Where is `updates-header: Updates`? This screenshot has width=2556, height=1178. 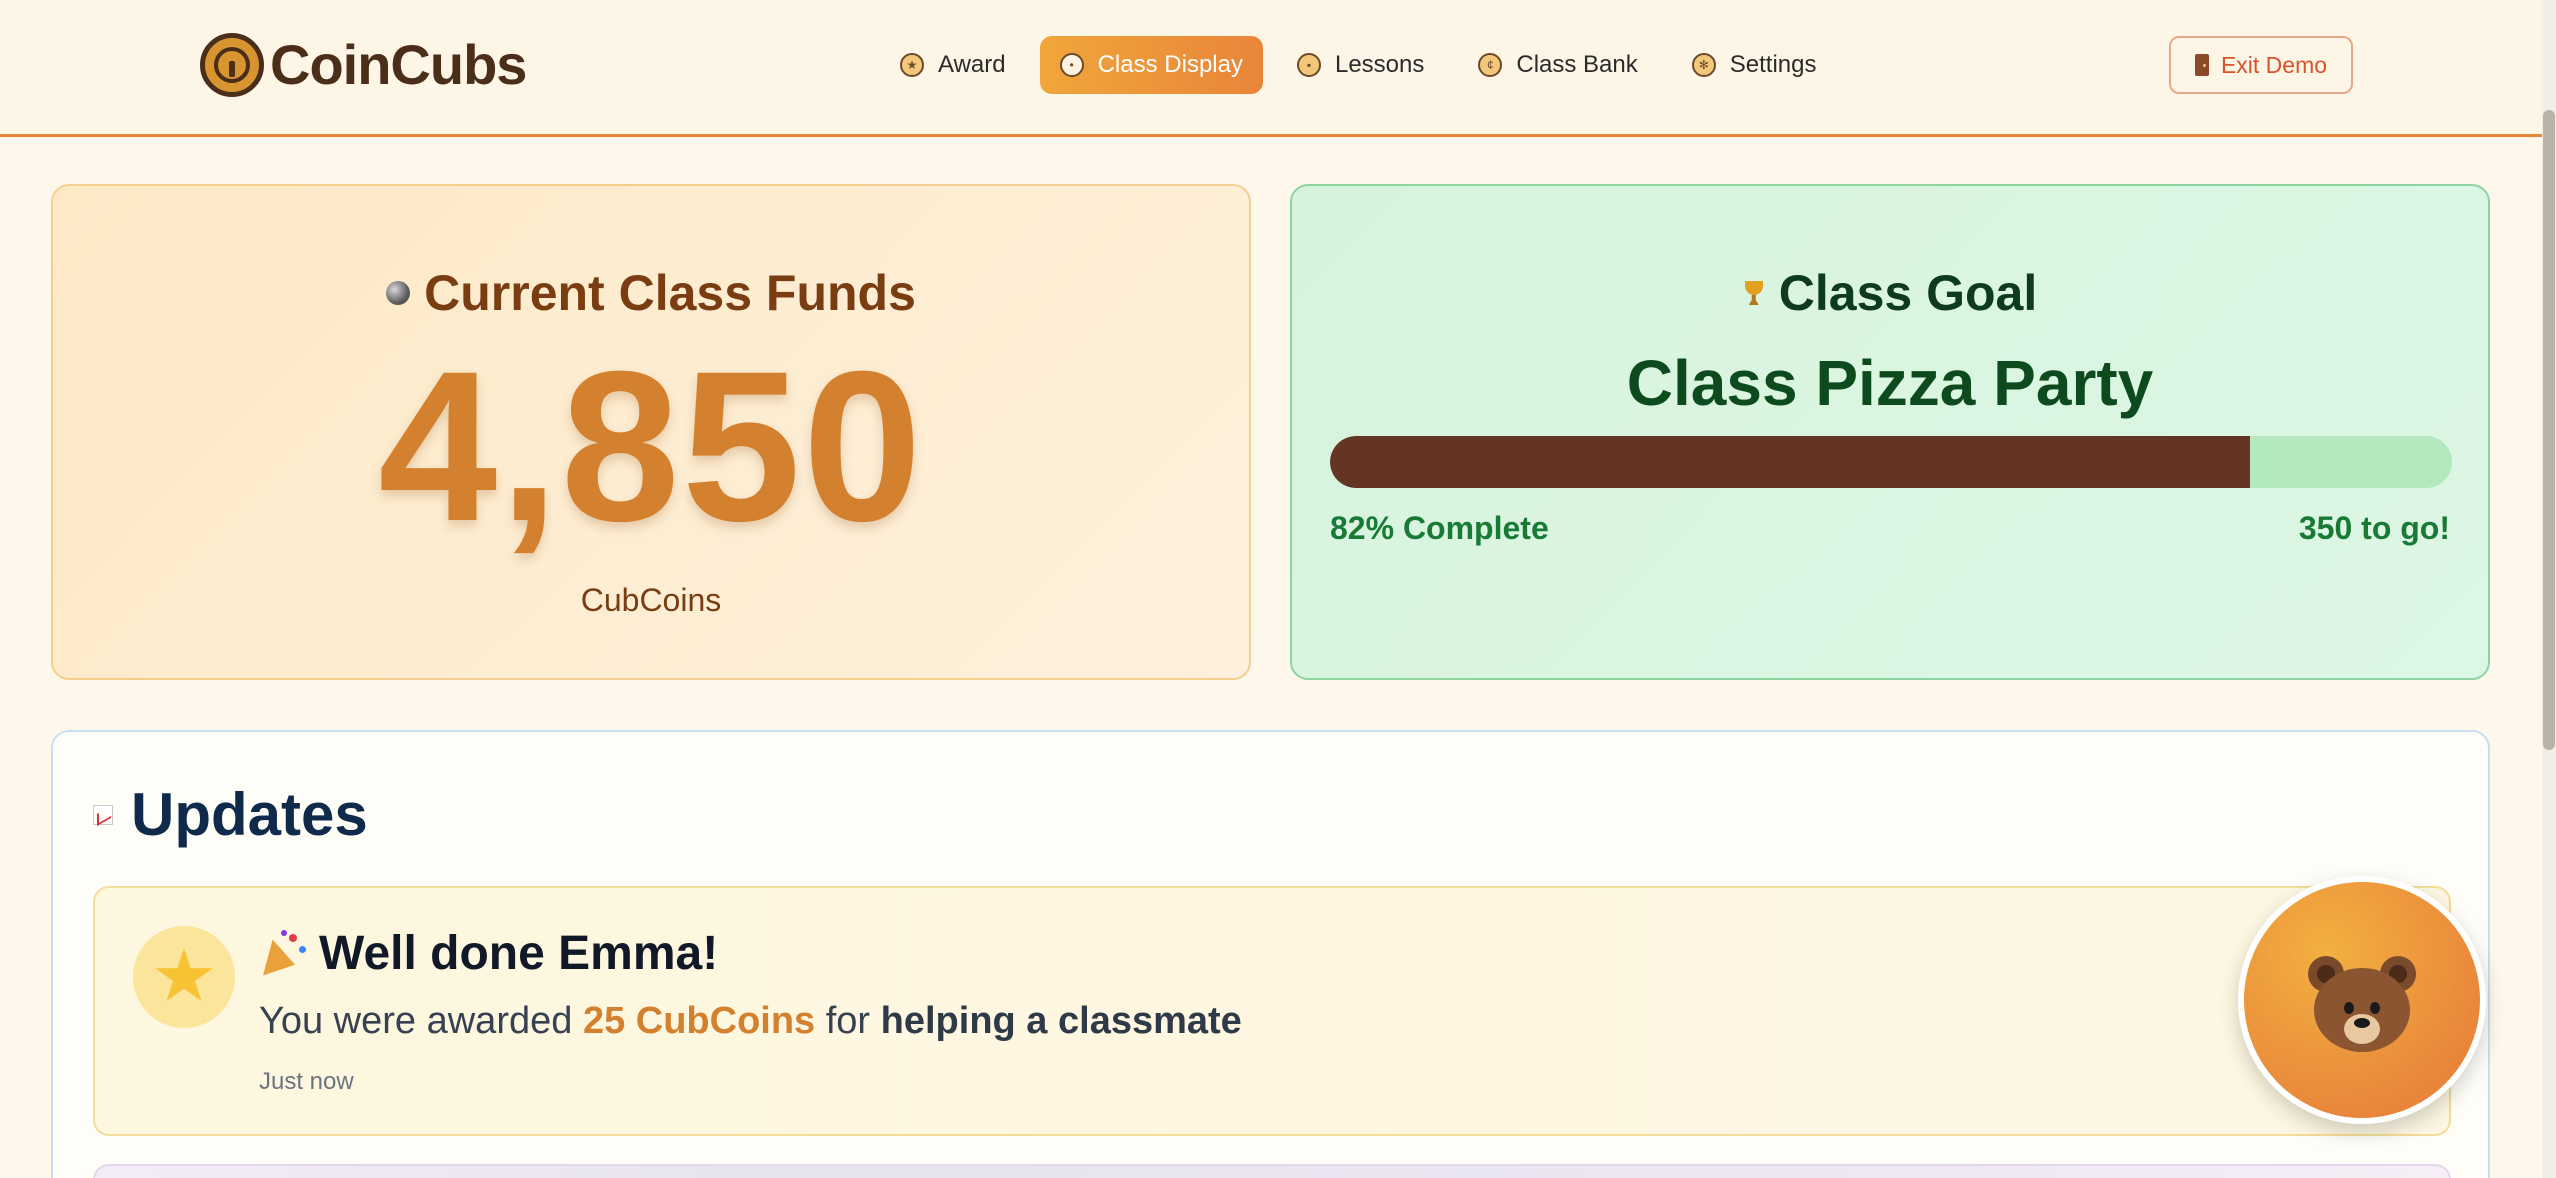 updates-header: Updates is located at coordinates (230, 814).